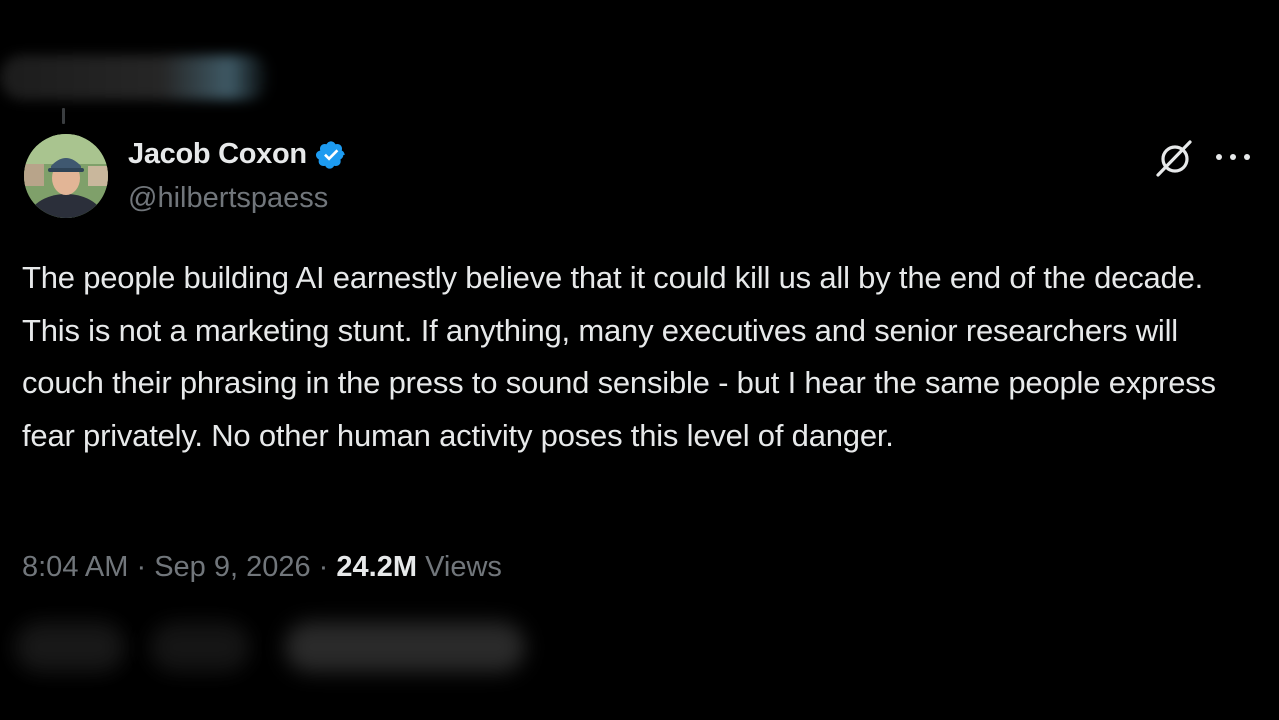 The image size is (1279, 720). I want to click on blurred-header, so click(135, 77).